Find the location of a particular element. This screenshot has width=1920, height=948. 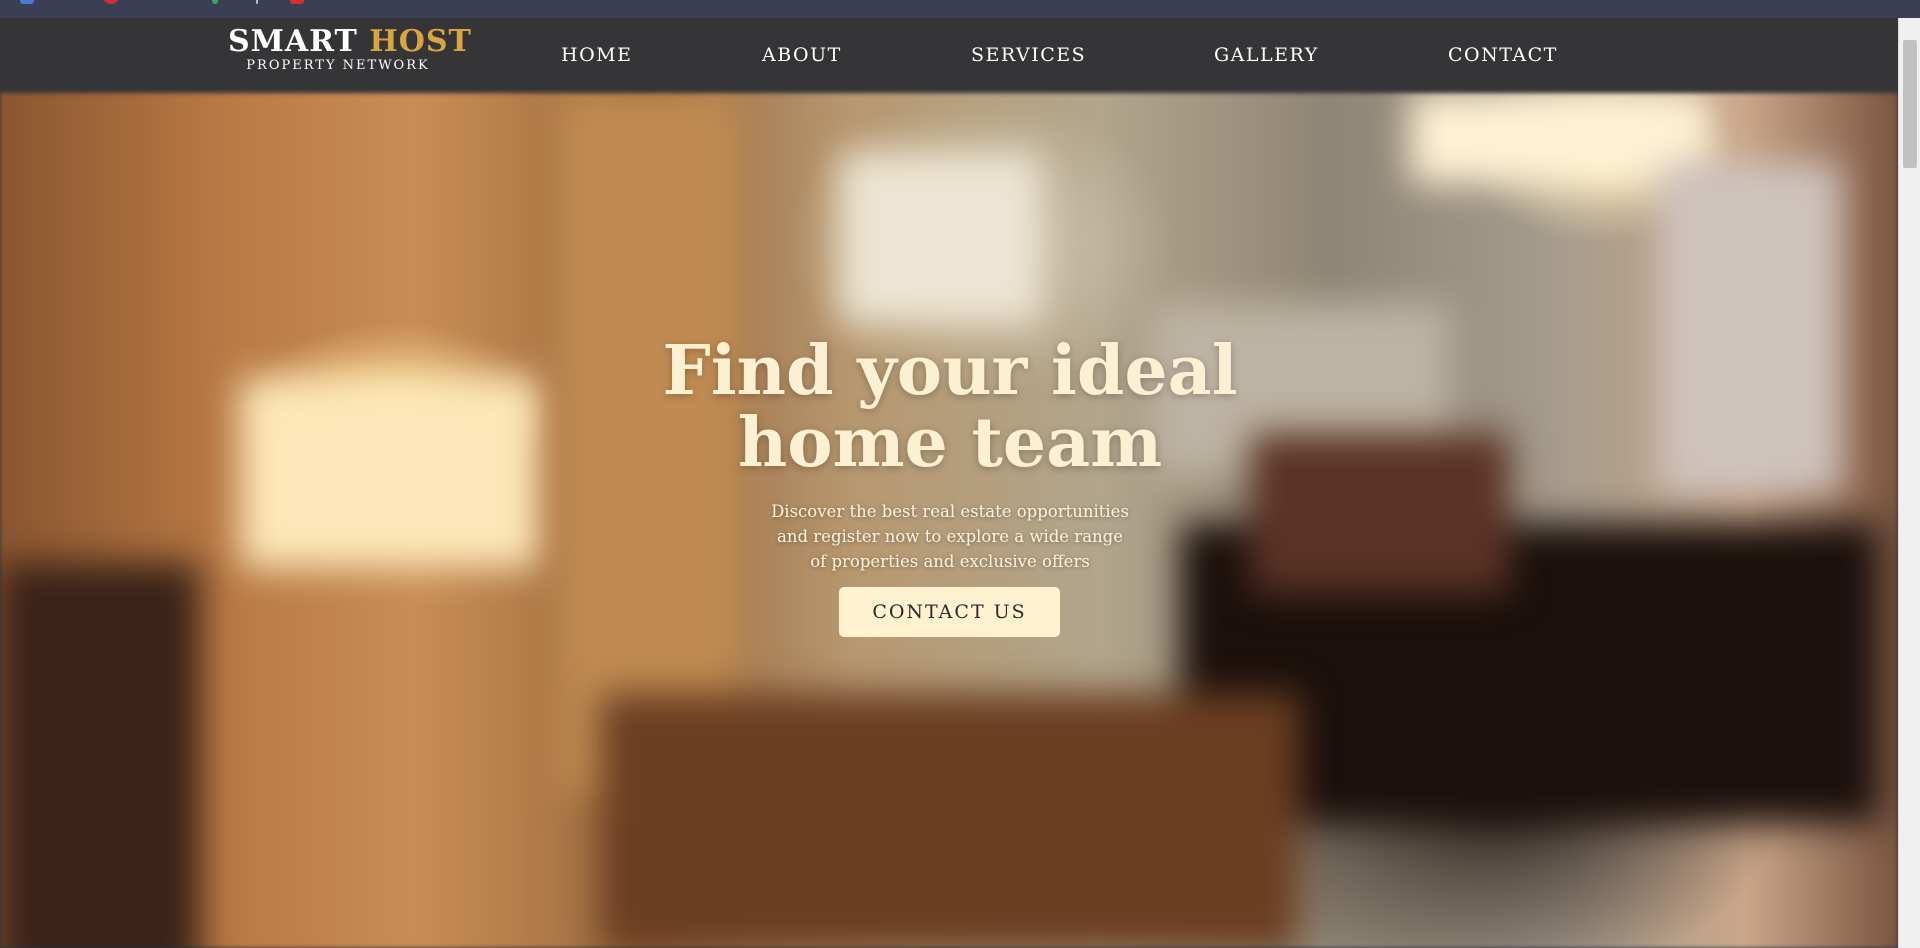

nav-link-home: HOME is located at coordinates (596, 55).